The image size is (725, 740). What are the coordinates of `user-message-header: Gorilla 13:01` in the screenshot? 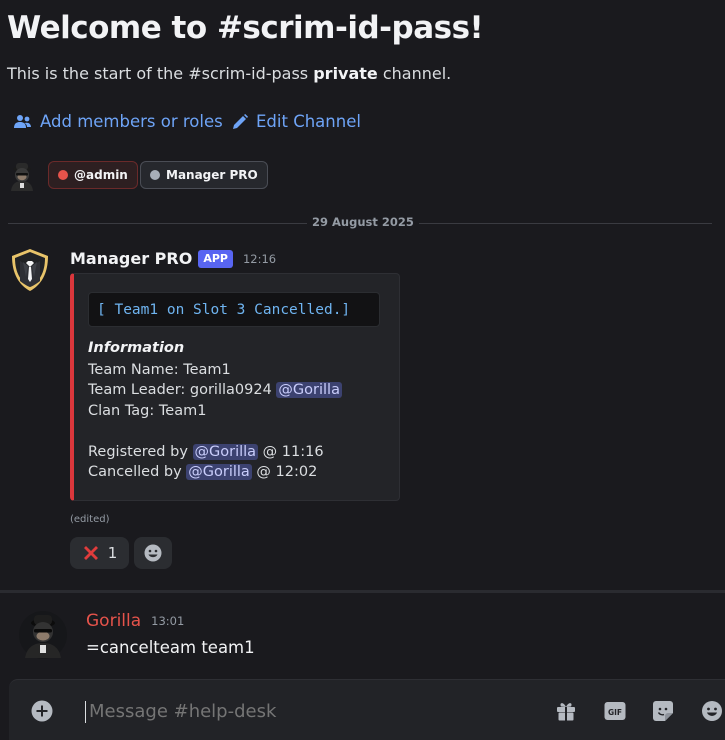 It's located at (135, 621).